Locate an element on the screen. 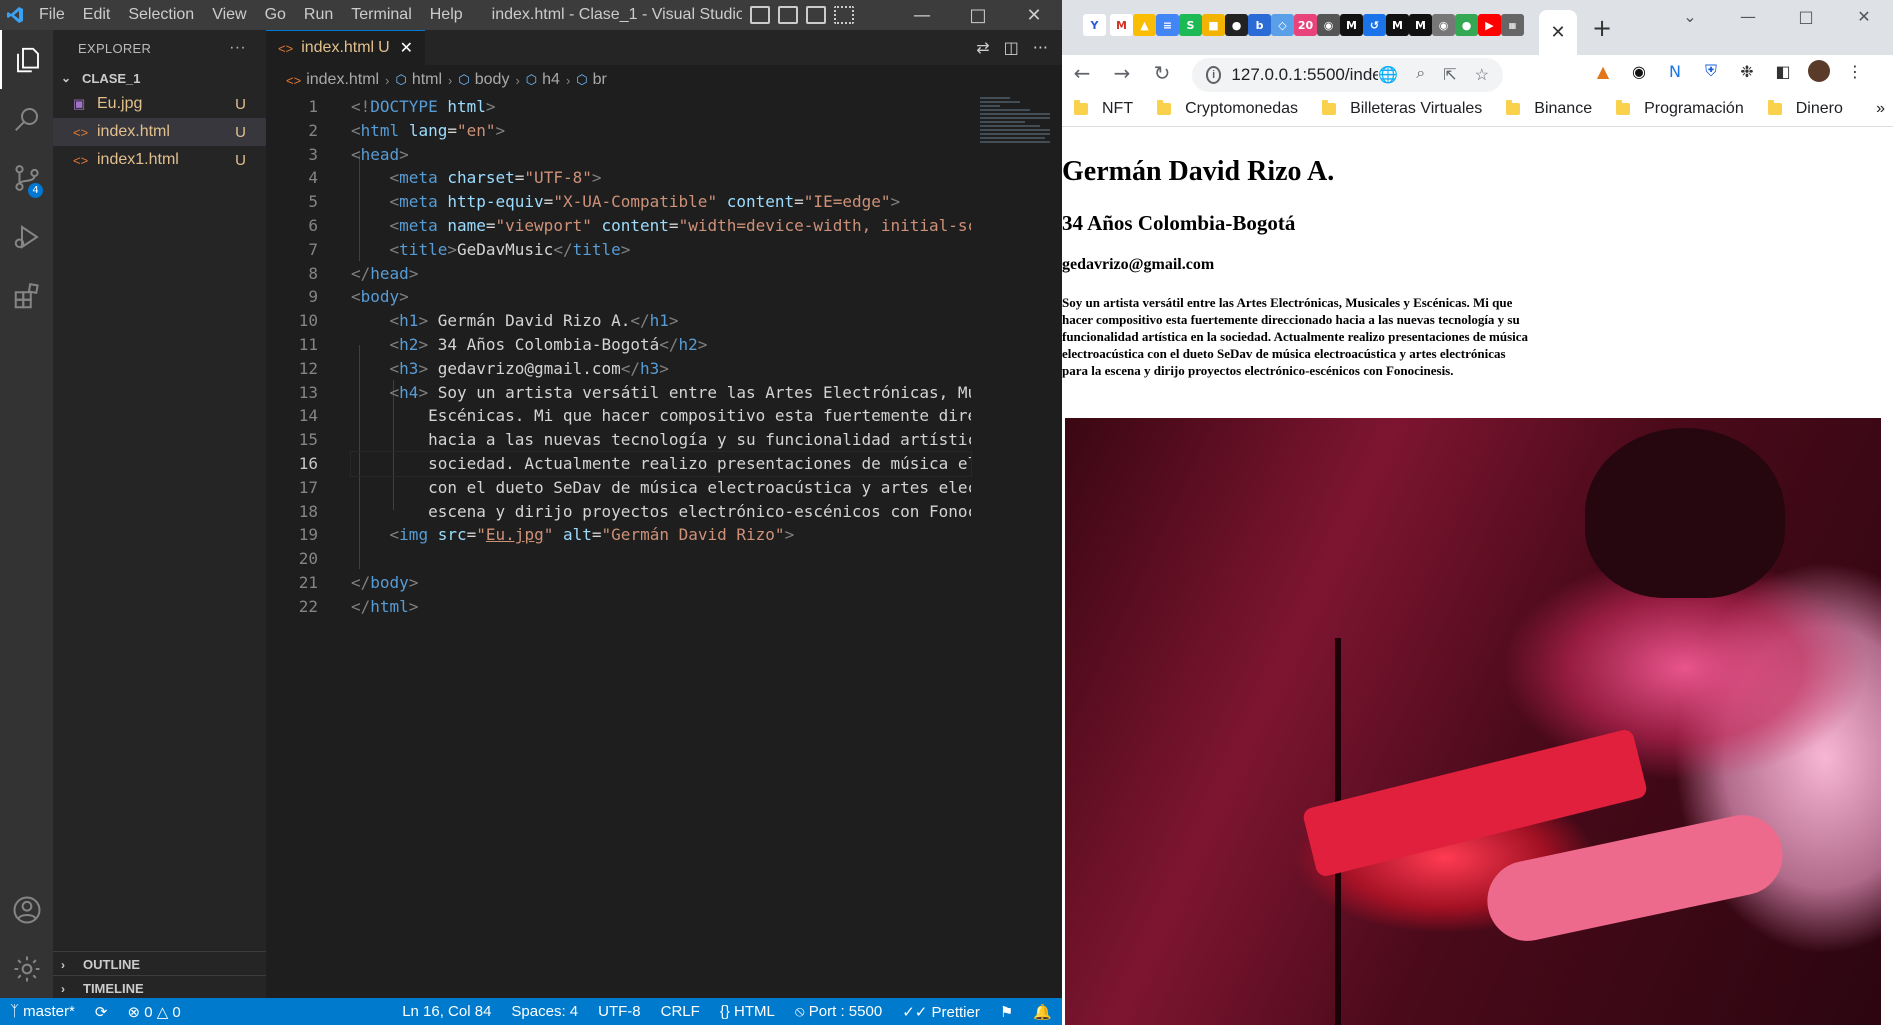  youtube-tab-icon: ▶ is located at coordinates (1489, 25).